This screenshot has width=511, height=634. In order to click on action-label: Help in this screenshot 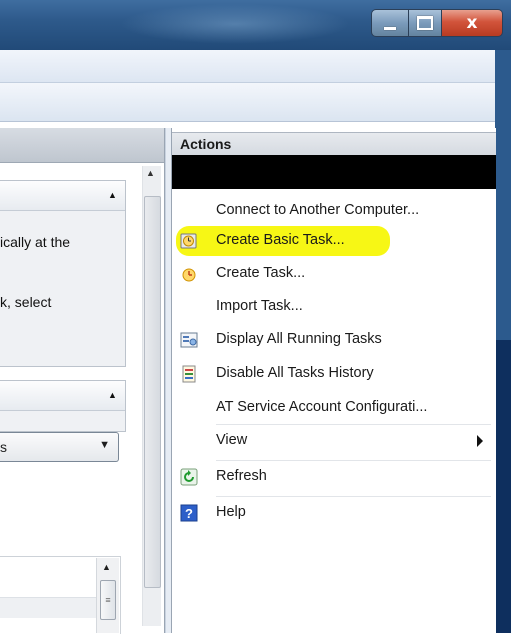, I will do `click(231, 512)`.